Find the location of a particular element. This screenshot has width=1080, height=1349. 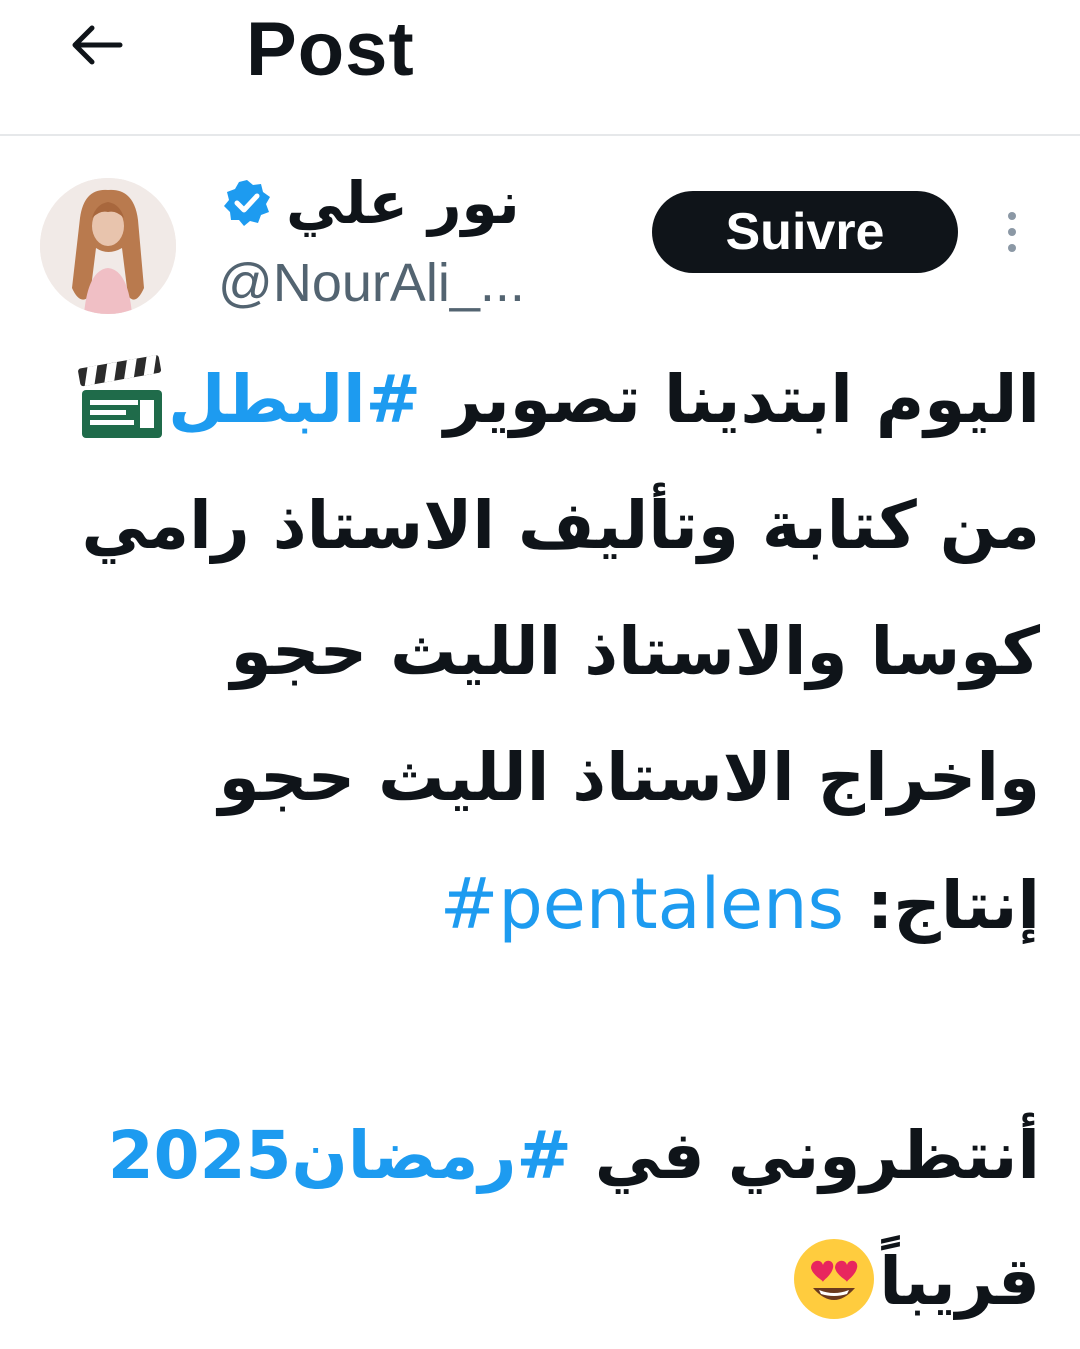

more-vertical-icon is located at coordinates (1012, 232).